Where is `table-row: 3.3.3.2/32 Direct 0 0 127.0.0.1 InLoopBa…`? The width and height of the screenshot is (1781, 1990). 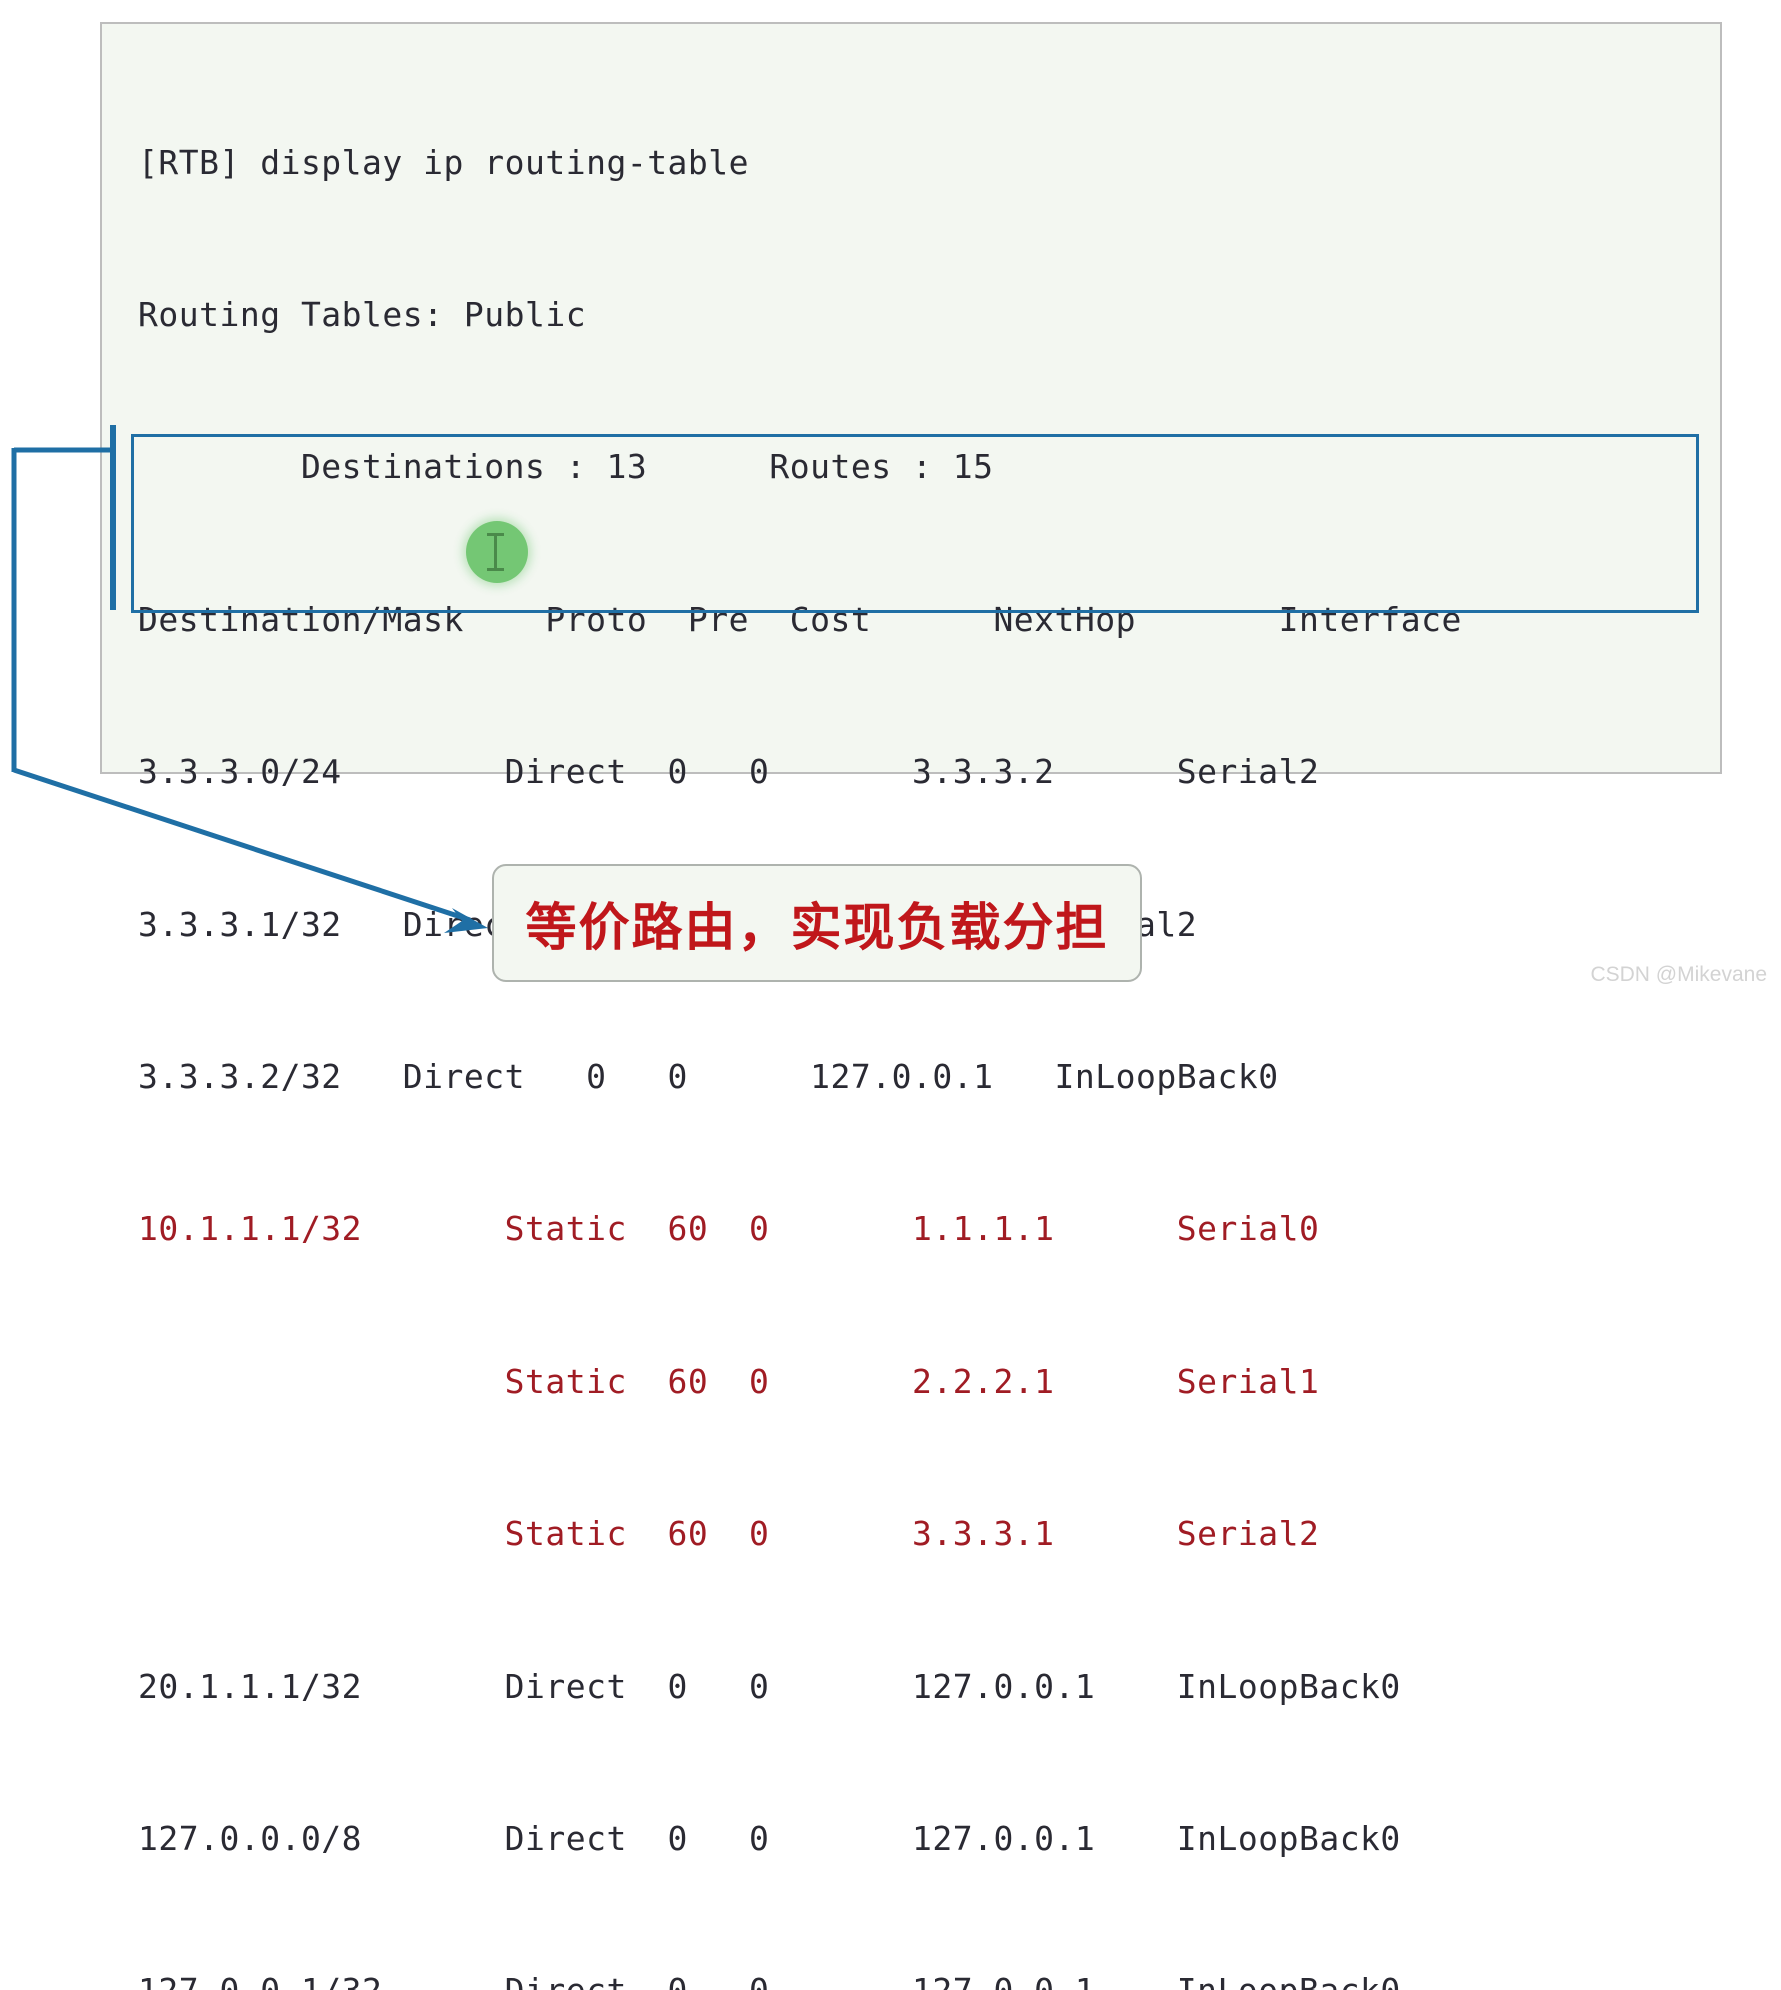
table-row: 3.3.3.2/32 Direct 0 0 127.0.0.1 InLoopBa… is located at coordinates (708, 1076).